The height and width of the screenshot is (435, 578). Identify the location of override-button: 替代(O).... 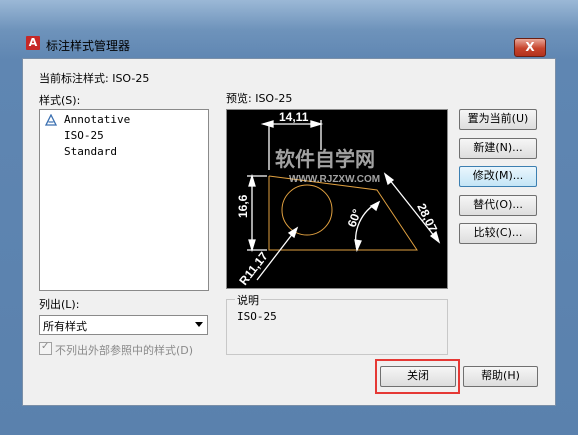
(498, 205).